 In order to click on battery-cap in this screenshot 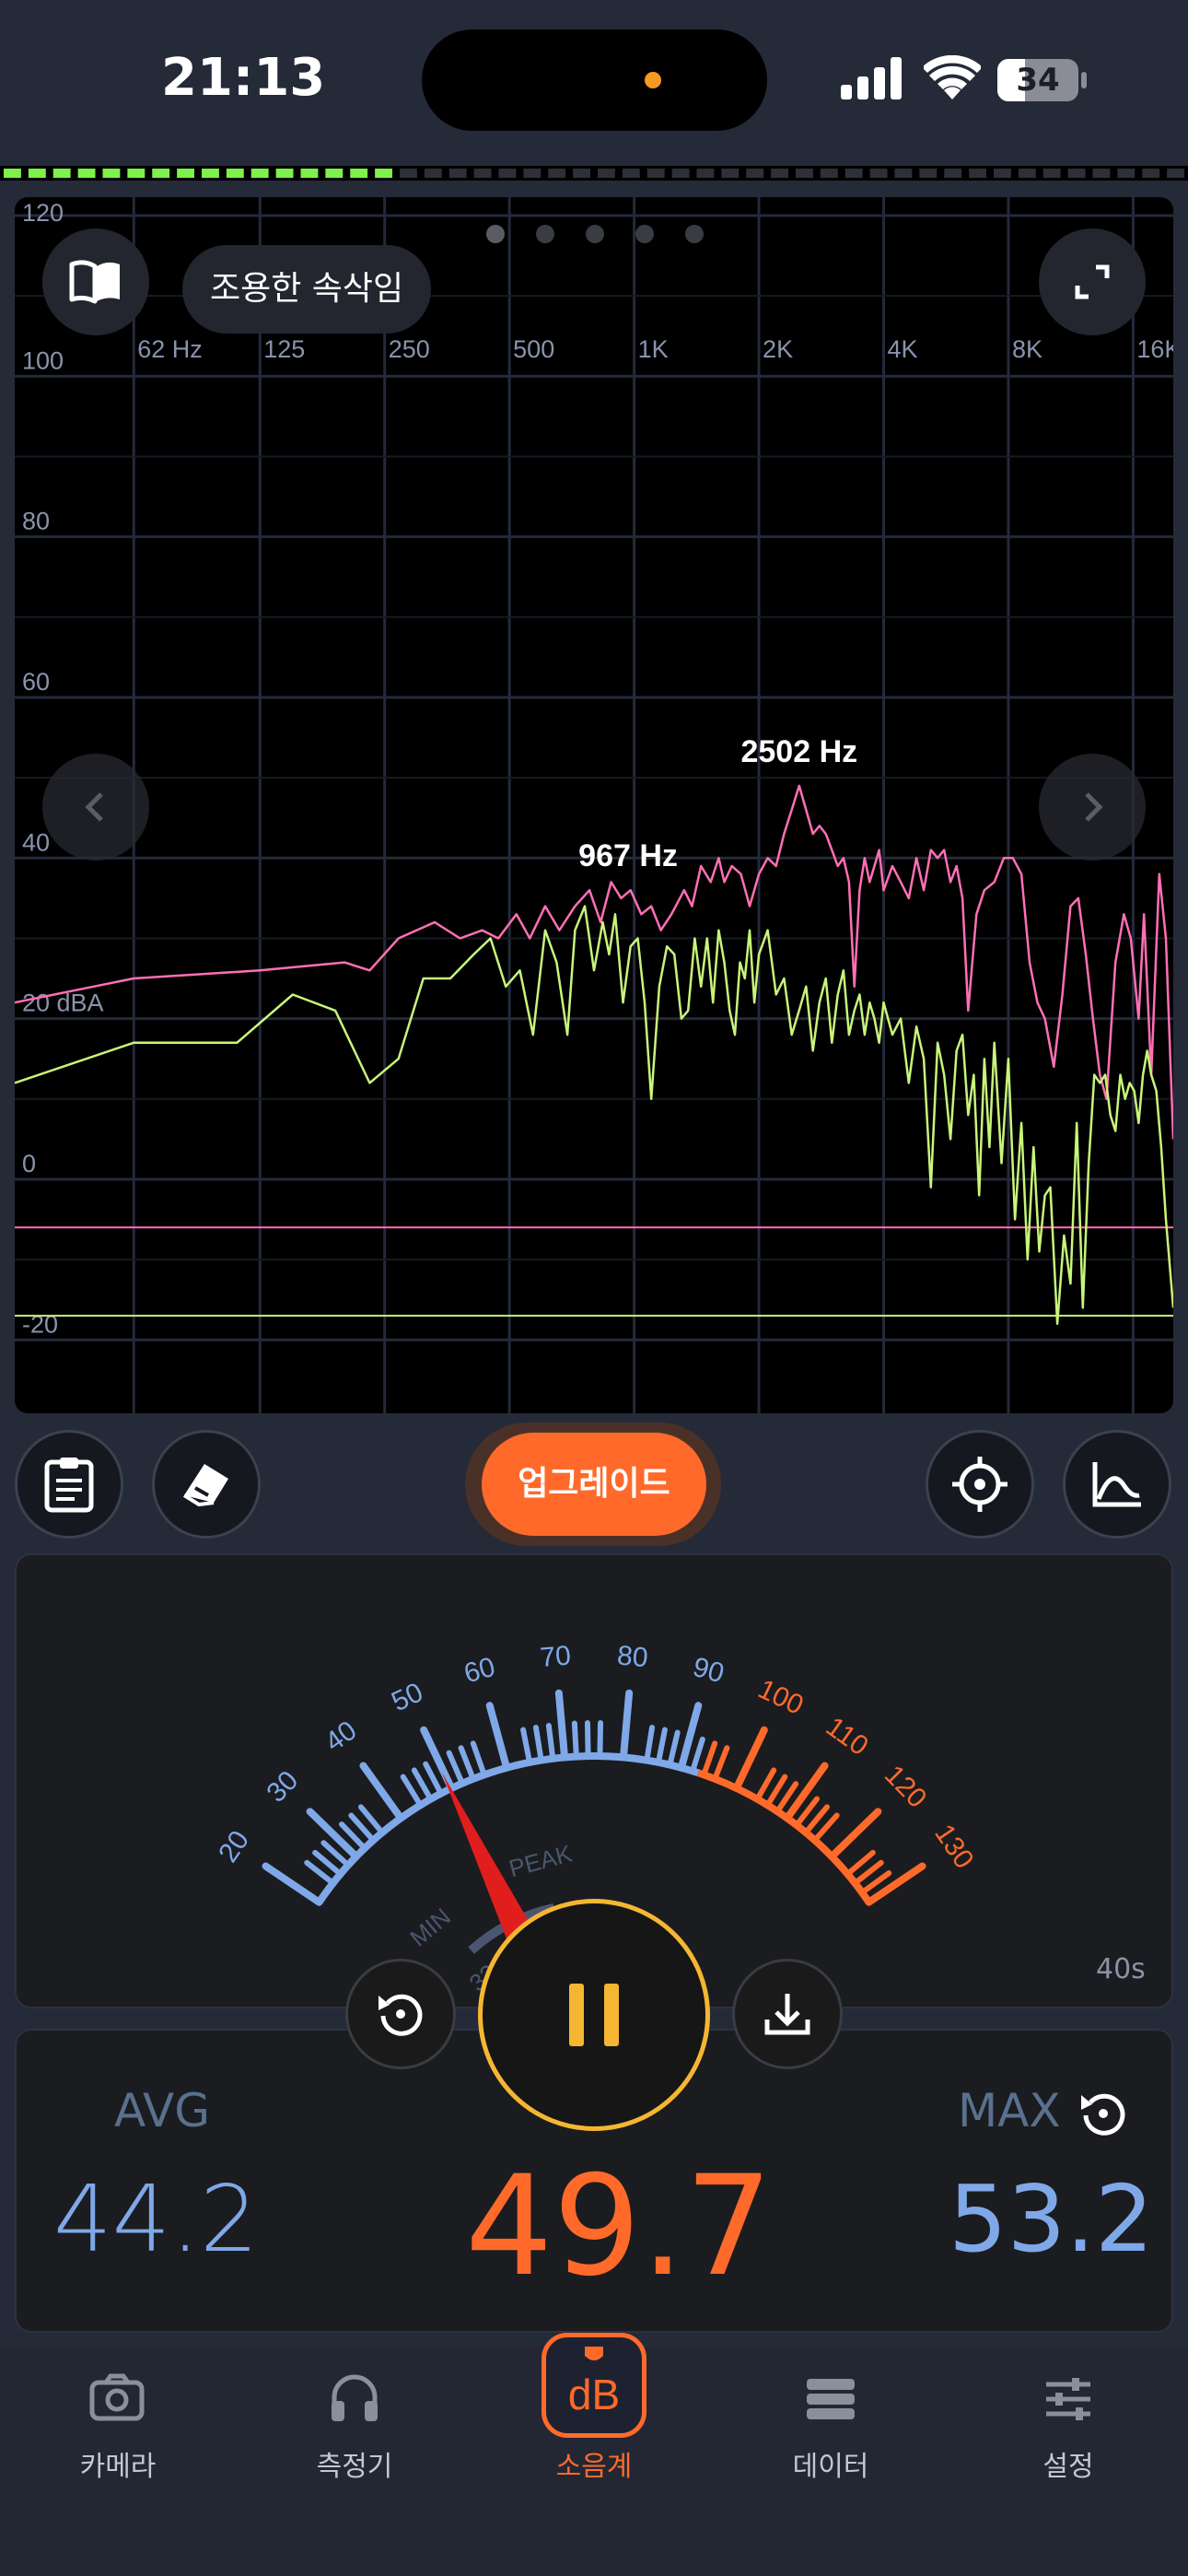, I will do `click(1084, 80)`.